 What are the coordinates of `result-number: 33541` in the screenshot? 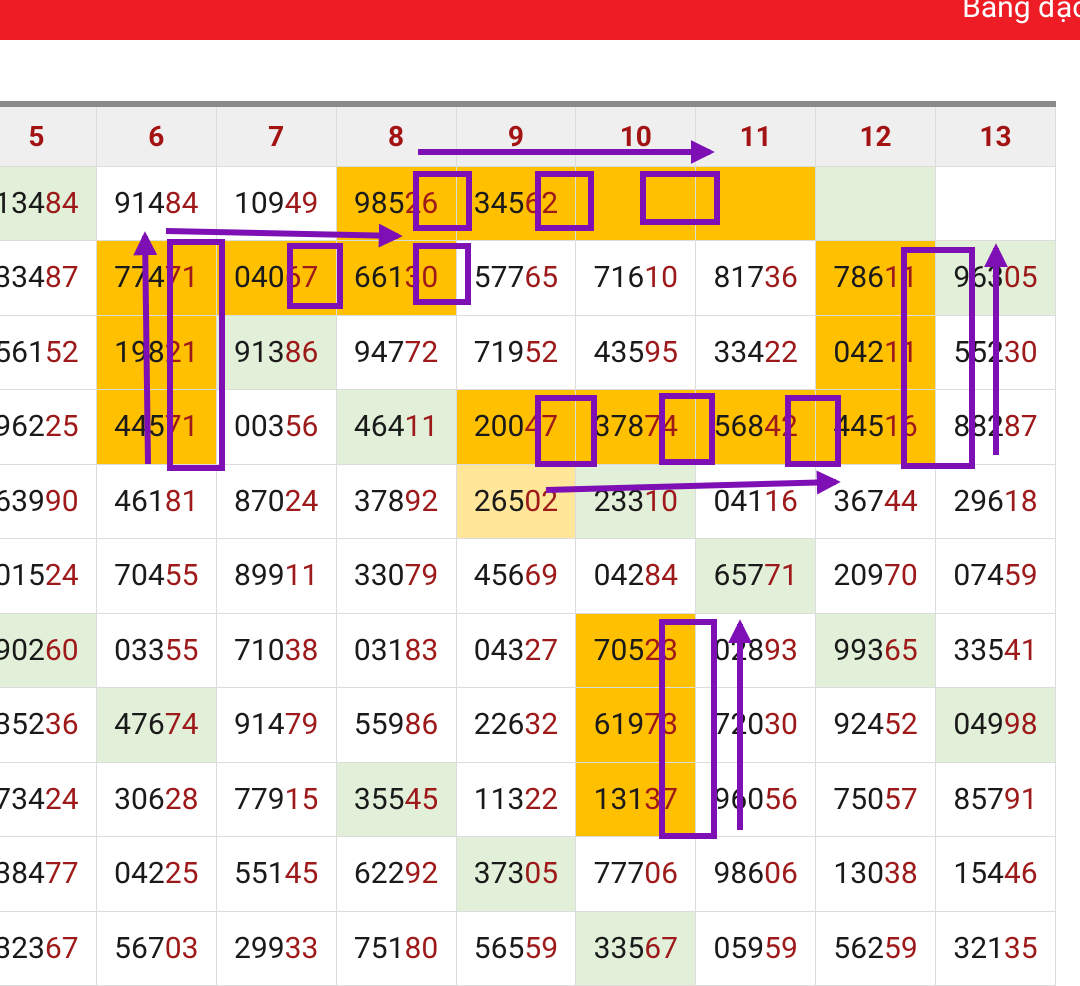 It's located at (995, 650).